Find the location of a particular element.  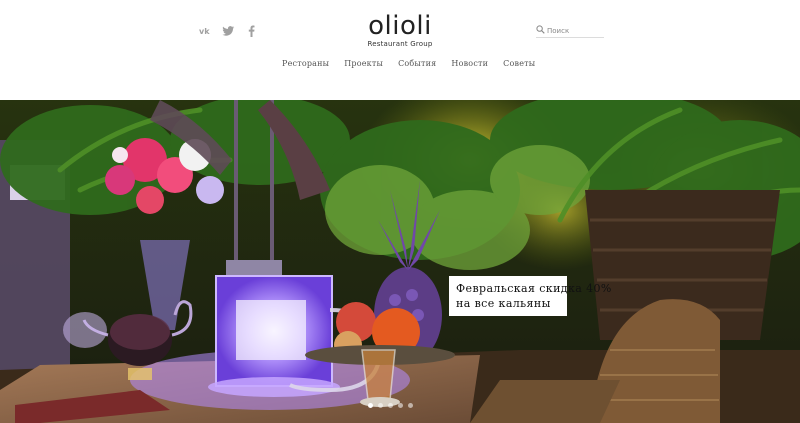

nav-item-events: События is located at coordinates (417, 63).